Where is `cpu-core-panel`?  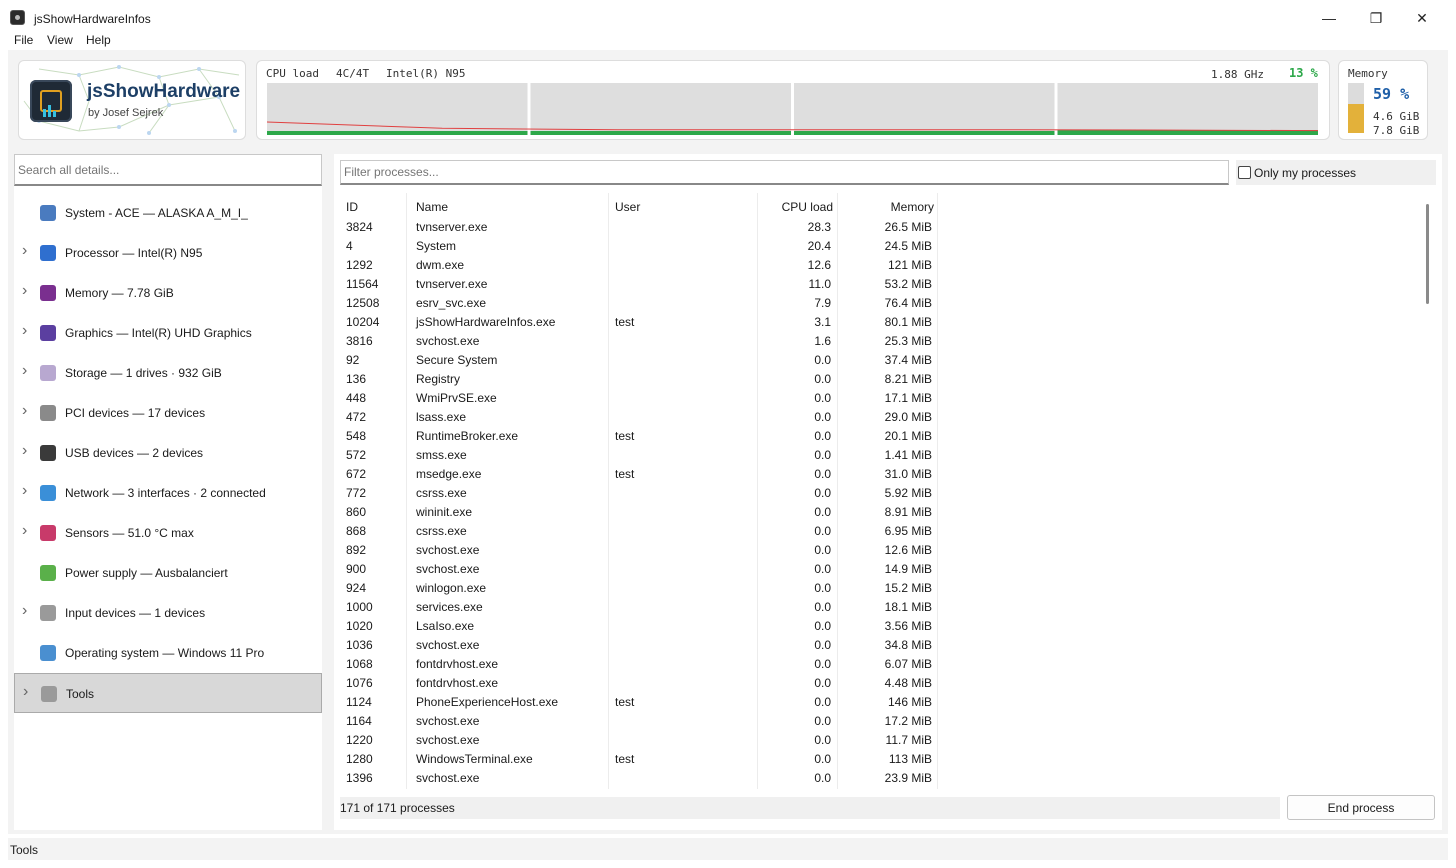 cpu-core-panel is located at coordinates (1187, 109).